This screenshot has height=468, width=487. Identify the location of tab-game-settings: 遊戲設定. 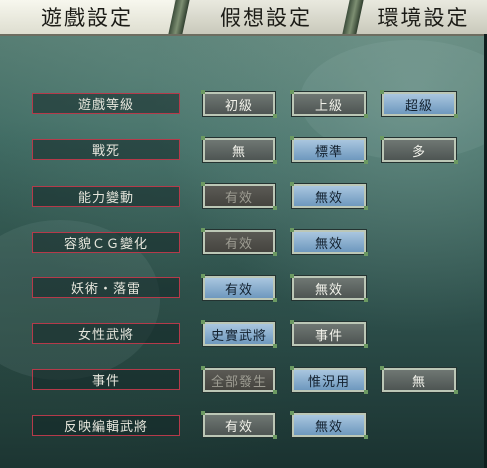
(87, 17).